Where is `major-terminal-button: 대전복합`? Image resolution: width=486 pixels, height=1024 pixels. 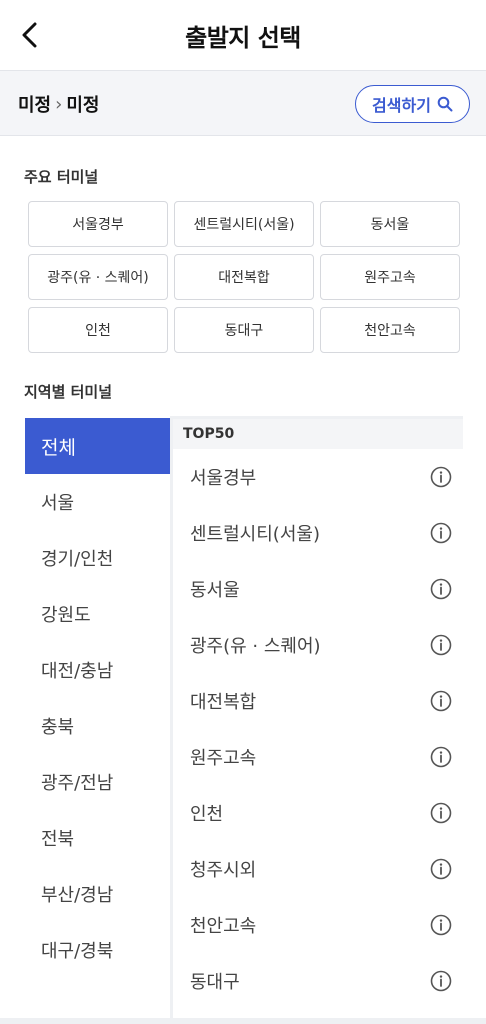 major-terminal-button: 대전복합 is located at coordinates (244, 277).